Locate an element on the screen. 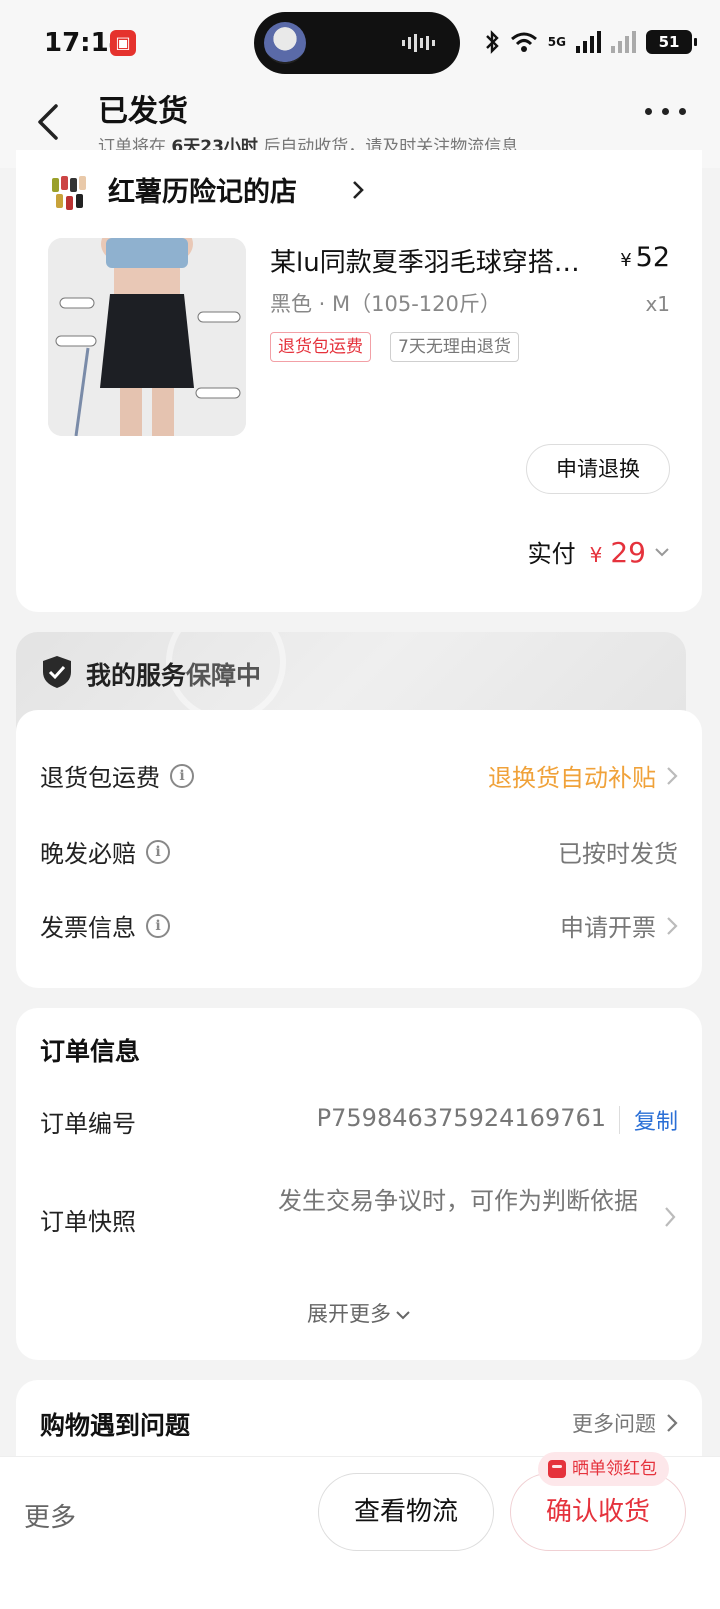 This screenshot has width=720, height=1609. share-red-packet-badge: 晒单领红包 is located at coordinates (603, 1469).